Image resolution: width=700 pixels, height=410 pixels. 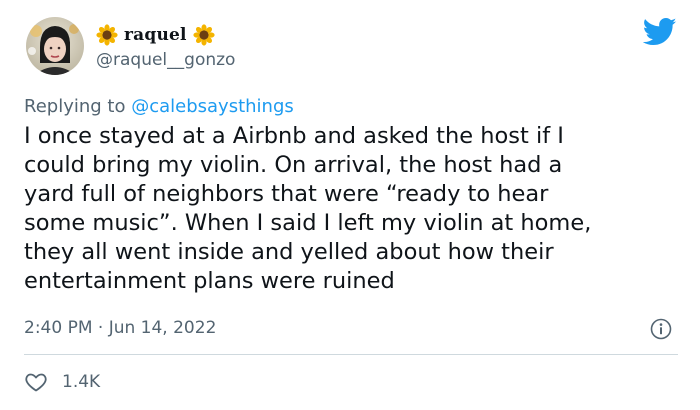 What do you see at coordinates (120, 328) in the screenshot?
I see `tweet-timestamp: 2:40 PM · Jun 14, 2022` at bounding box center [120, 328].